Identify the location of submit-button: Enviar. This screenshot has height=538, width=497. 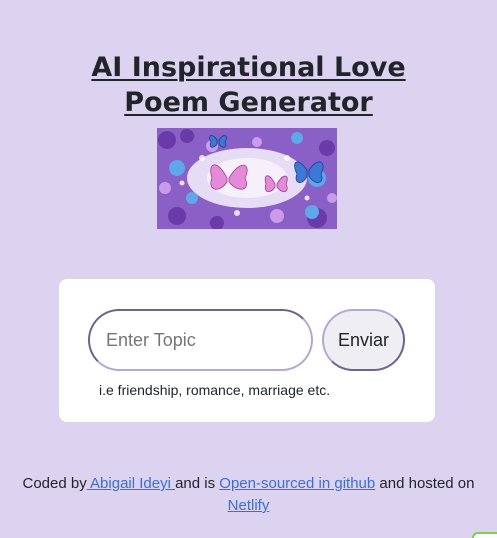
(363, 340).